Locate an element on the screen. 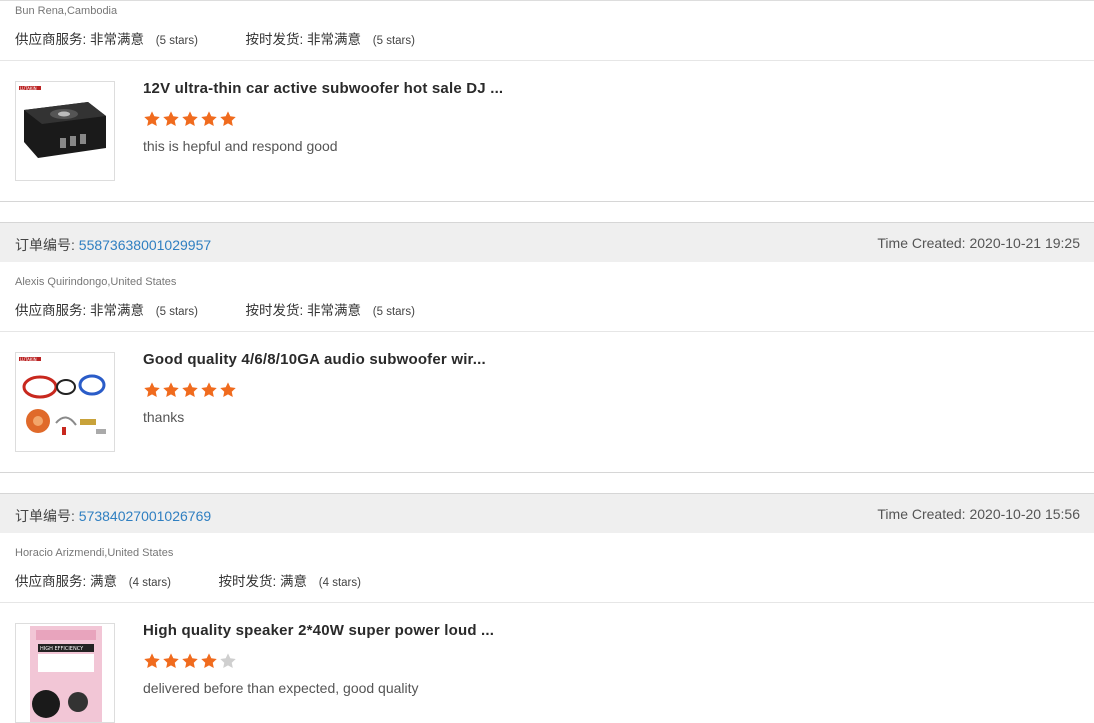 The height and width of the screenshot is (723, 1094). service-value: 满意 is located at coordinates (104, 581).